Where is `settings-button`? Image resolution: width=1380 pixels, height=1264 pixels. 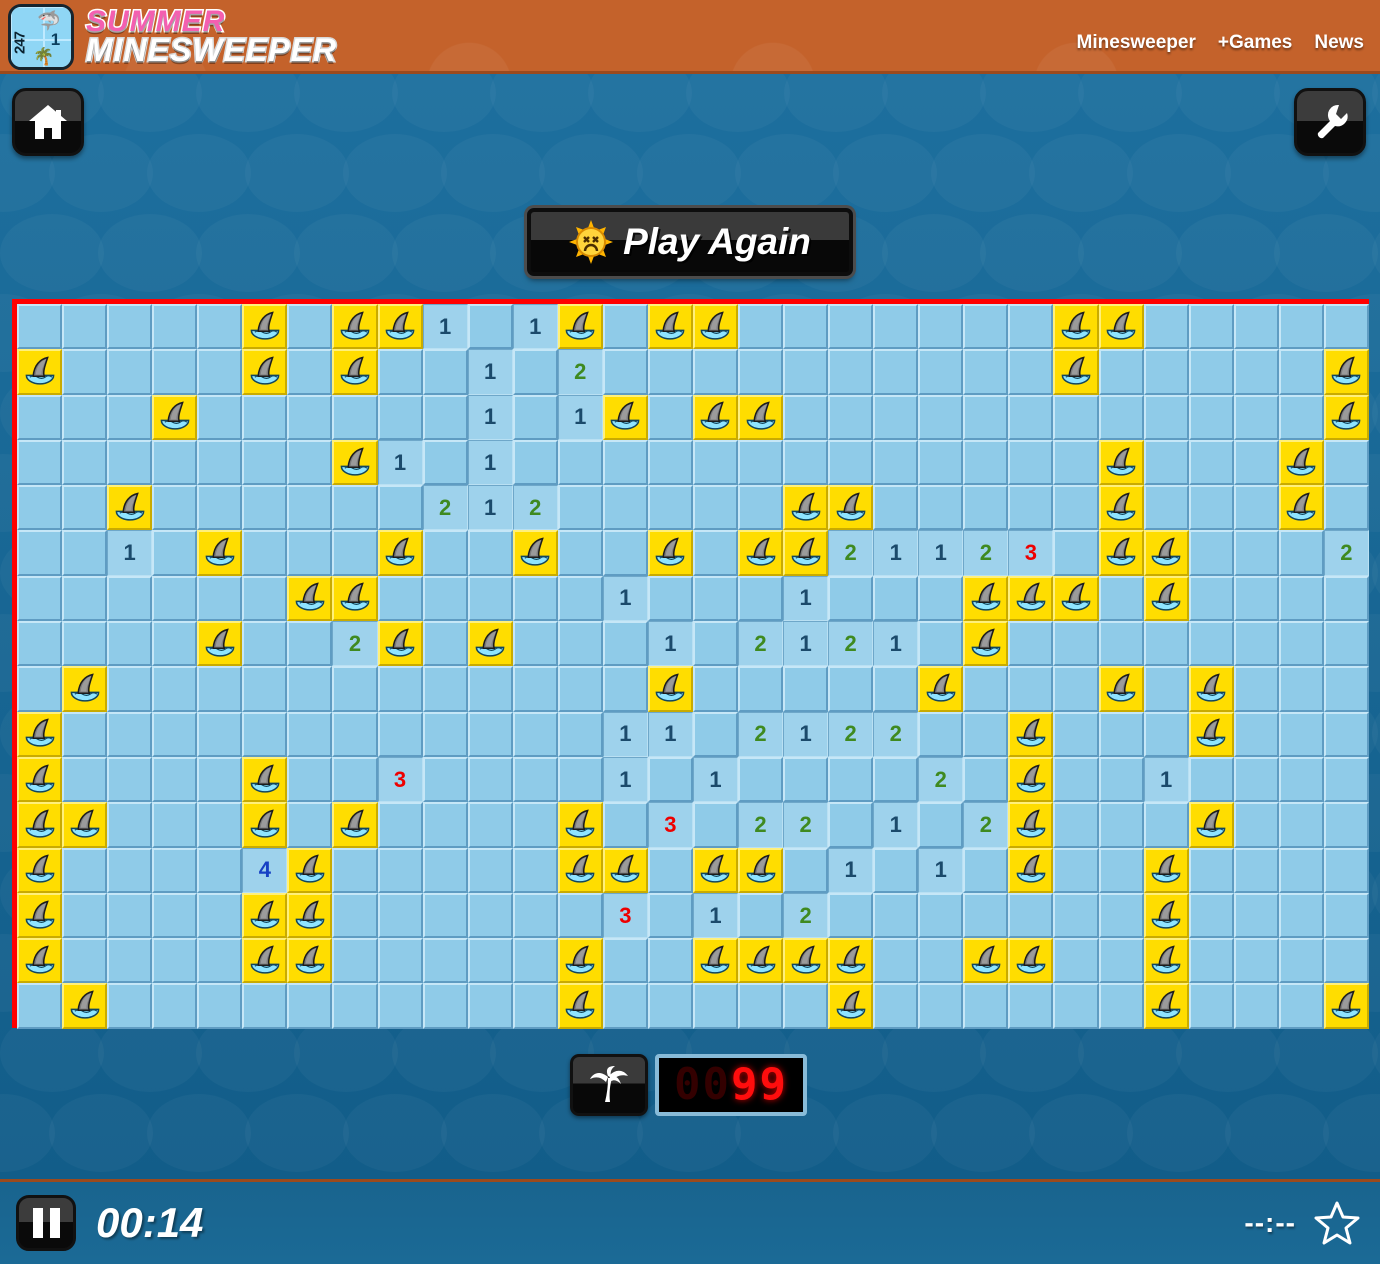
settings-button is located at coordinates (1330, 122).